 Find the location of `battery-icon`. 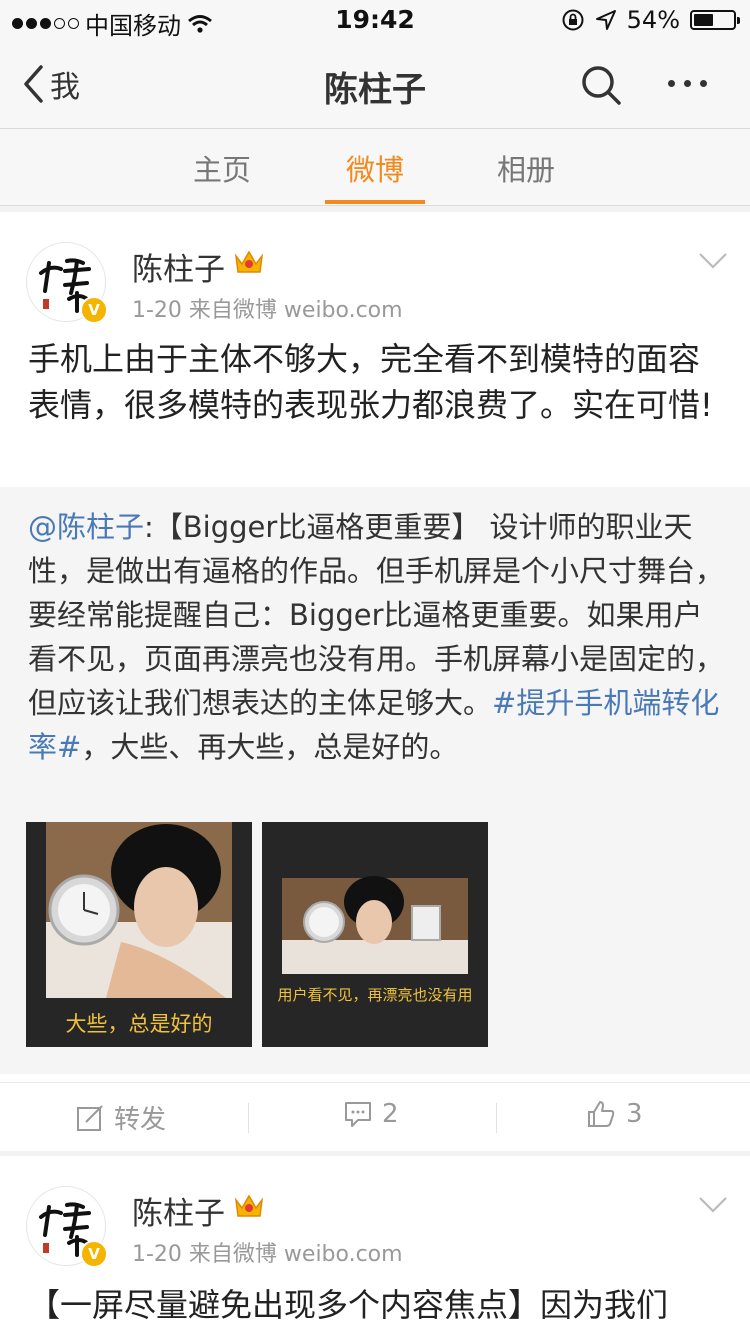

battery-icon is located at coordinates (715, 20).